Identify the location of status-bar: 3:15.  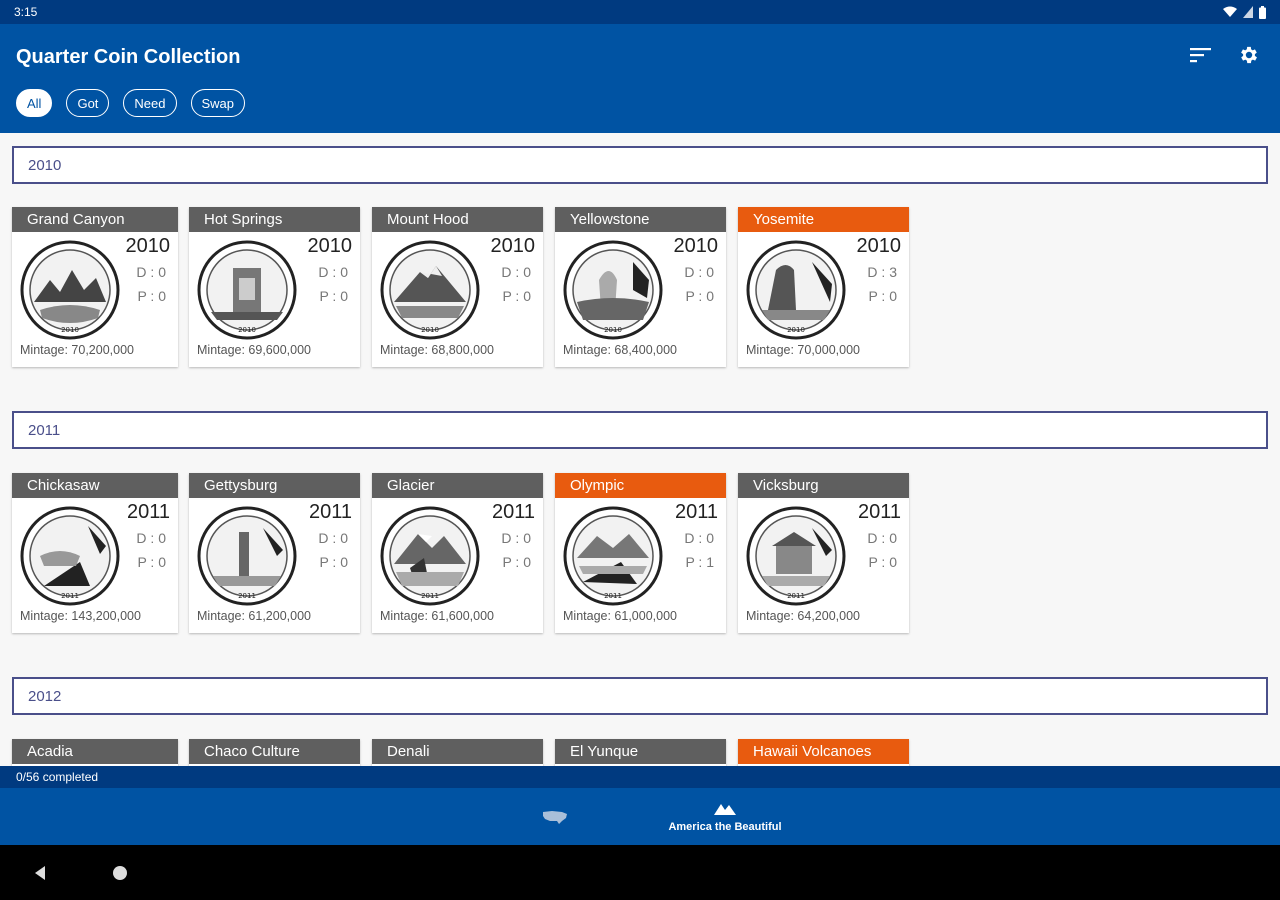
(640, 12).